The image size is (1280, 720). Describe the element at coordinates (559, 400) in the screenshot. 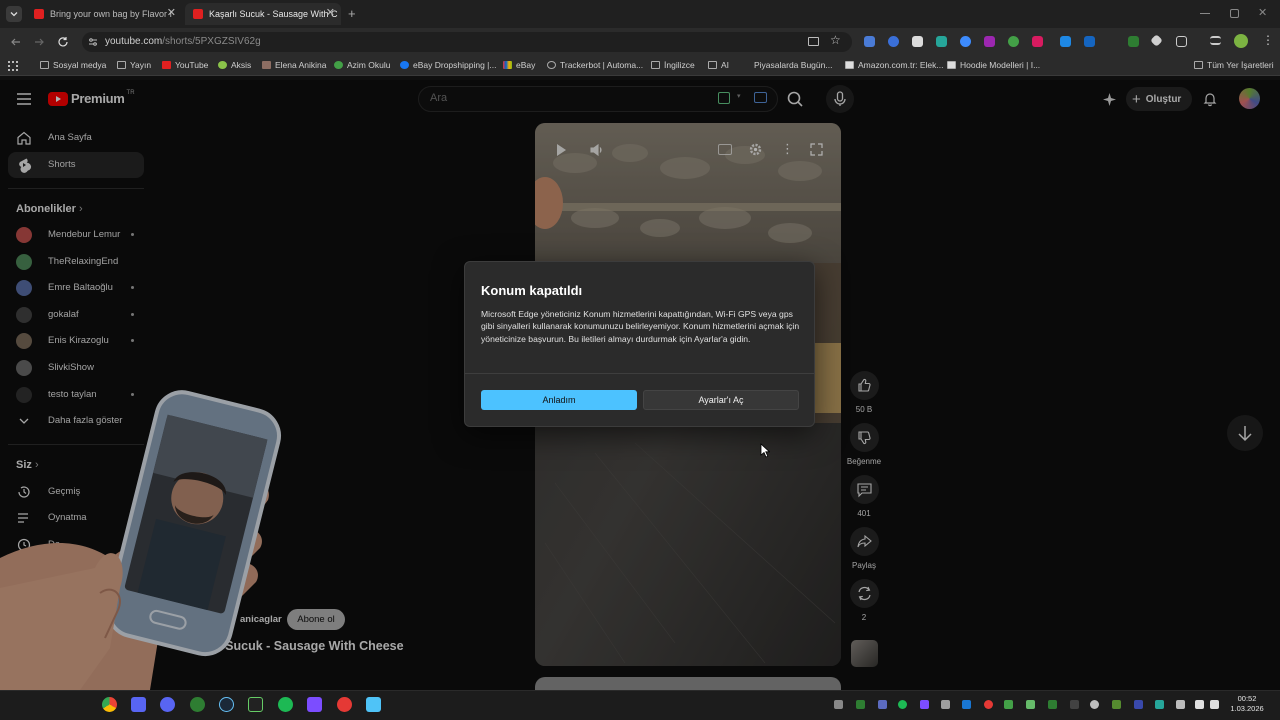

I see `got-it-button: Anladım` at that location.